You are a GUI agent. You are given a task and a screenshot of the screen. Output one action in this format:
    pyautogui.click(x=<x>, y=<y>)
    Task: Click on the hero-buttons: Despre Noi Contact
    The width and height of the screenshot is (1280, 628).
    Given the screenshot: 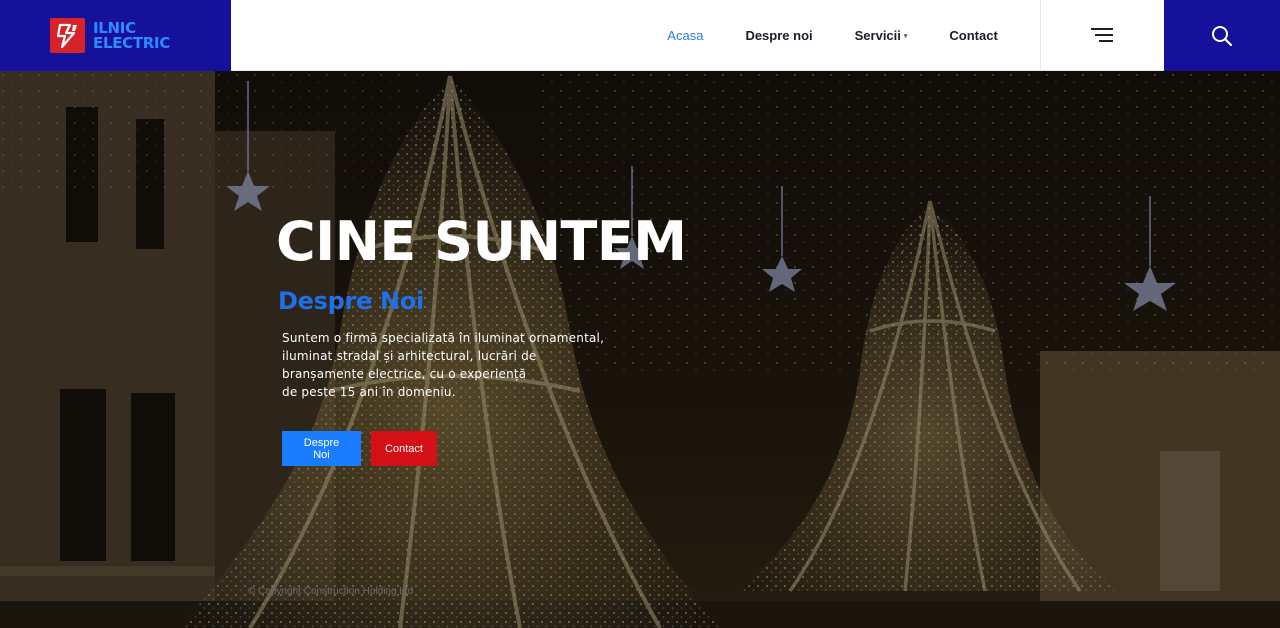 What is the action you would take?
    pyautogui.click(x=484, y=448)
    